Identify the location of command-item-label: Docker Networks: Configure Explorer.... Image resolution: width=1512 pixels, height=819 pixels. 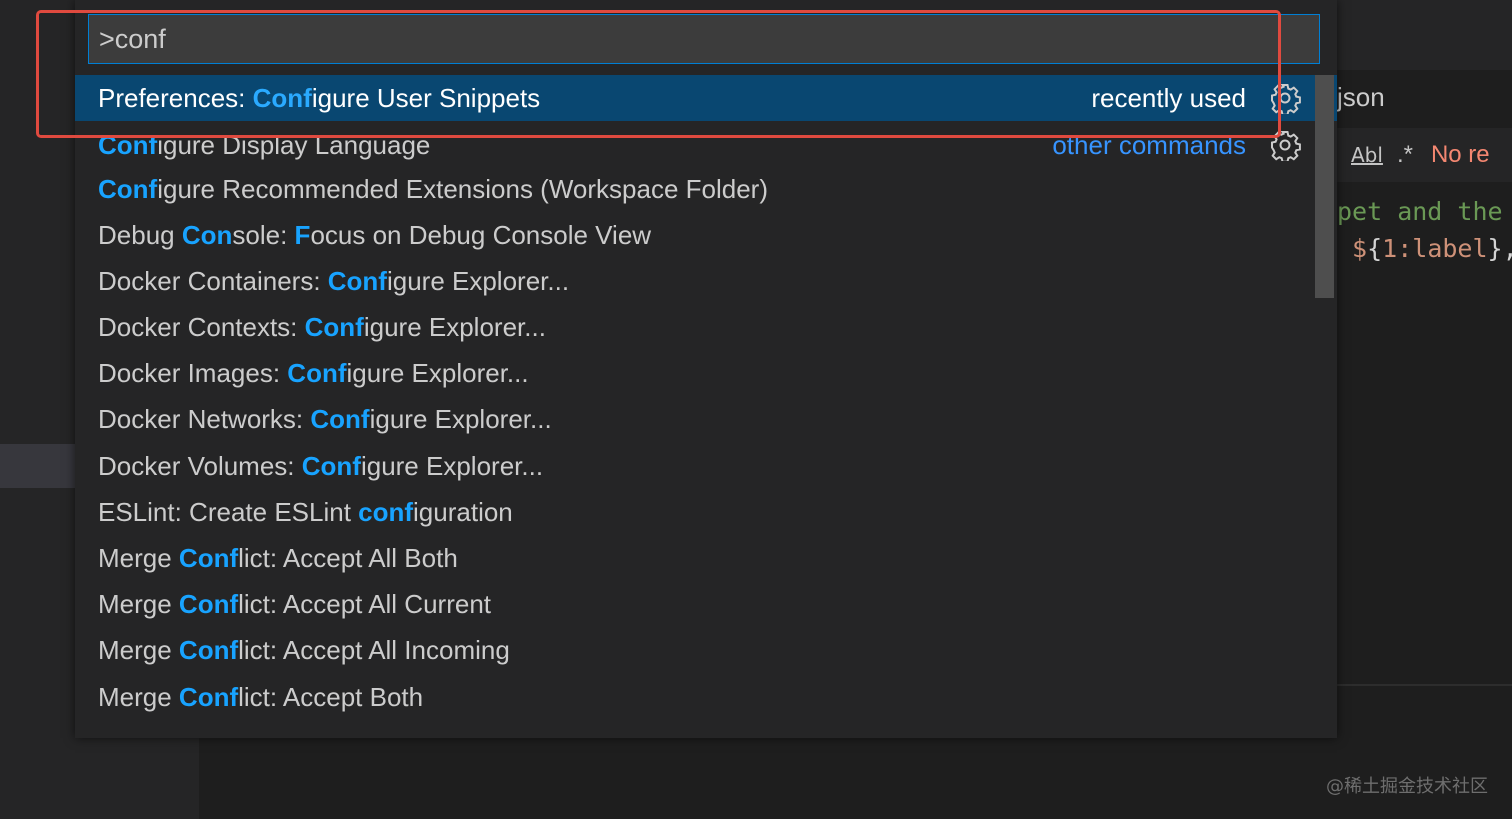
(325, 419).